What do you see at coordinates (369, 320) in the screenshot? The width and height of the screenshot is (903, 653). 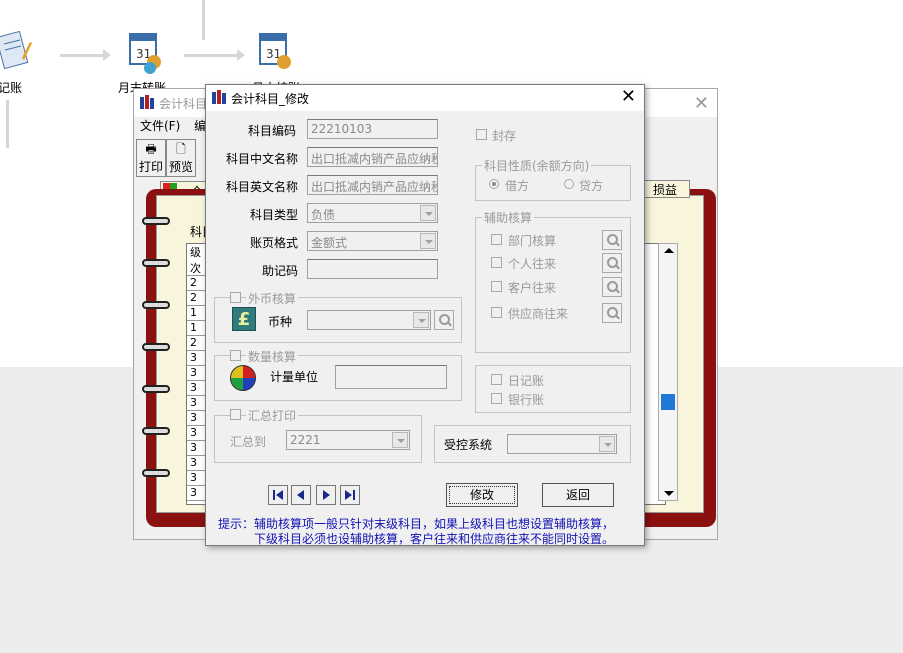 I see `currency-select` at bounding box center [369, 320].